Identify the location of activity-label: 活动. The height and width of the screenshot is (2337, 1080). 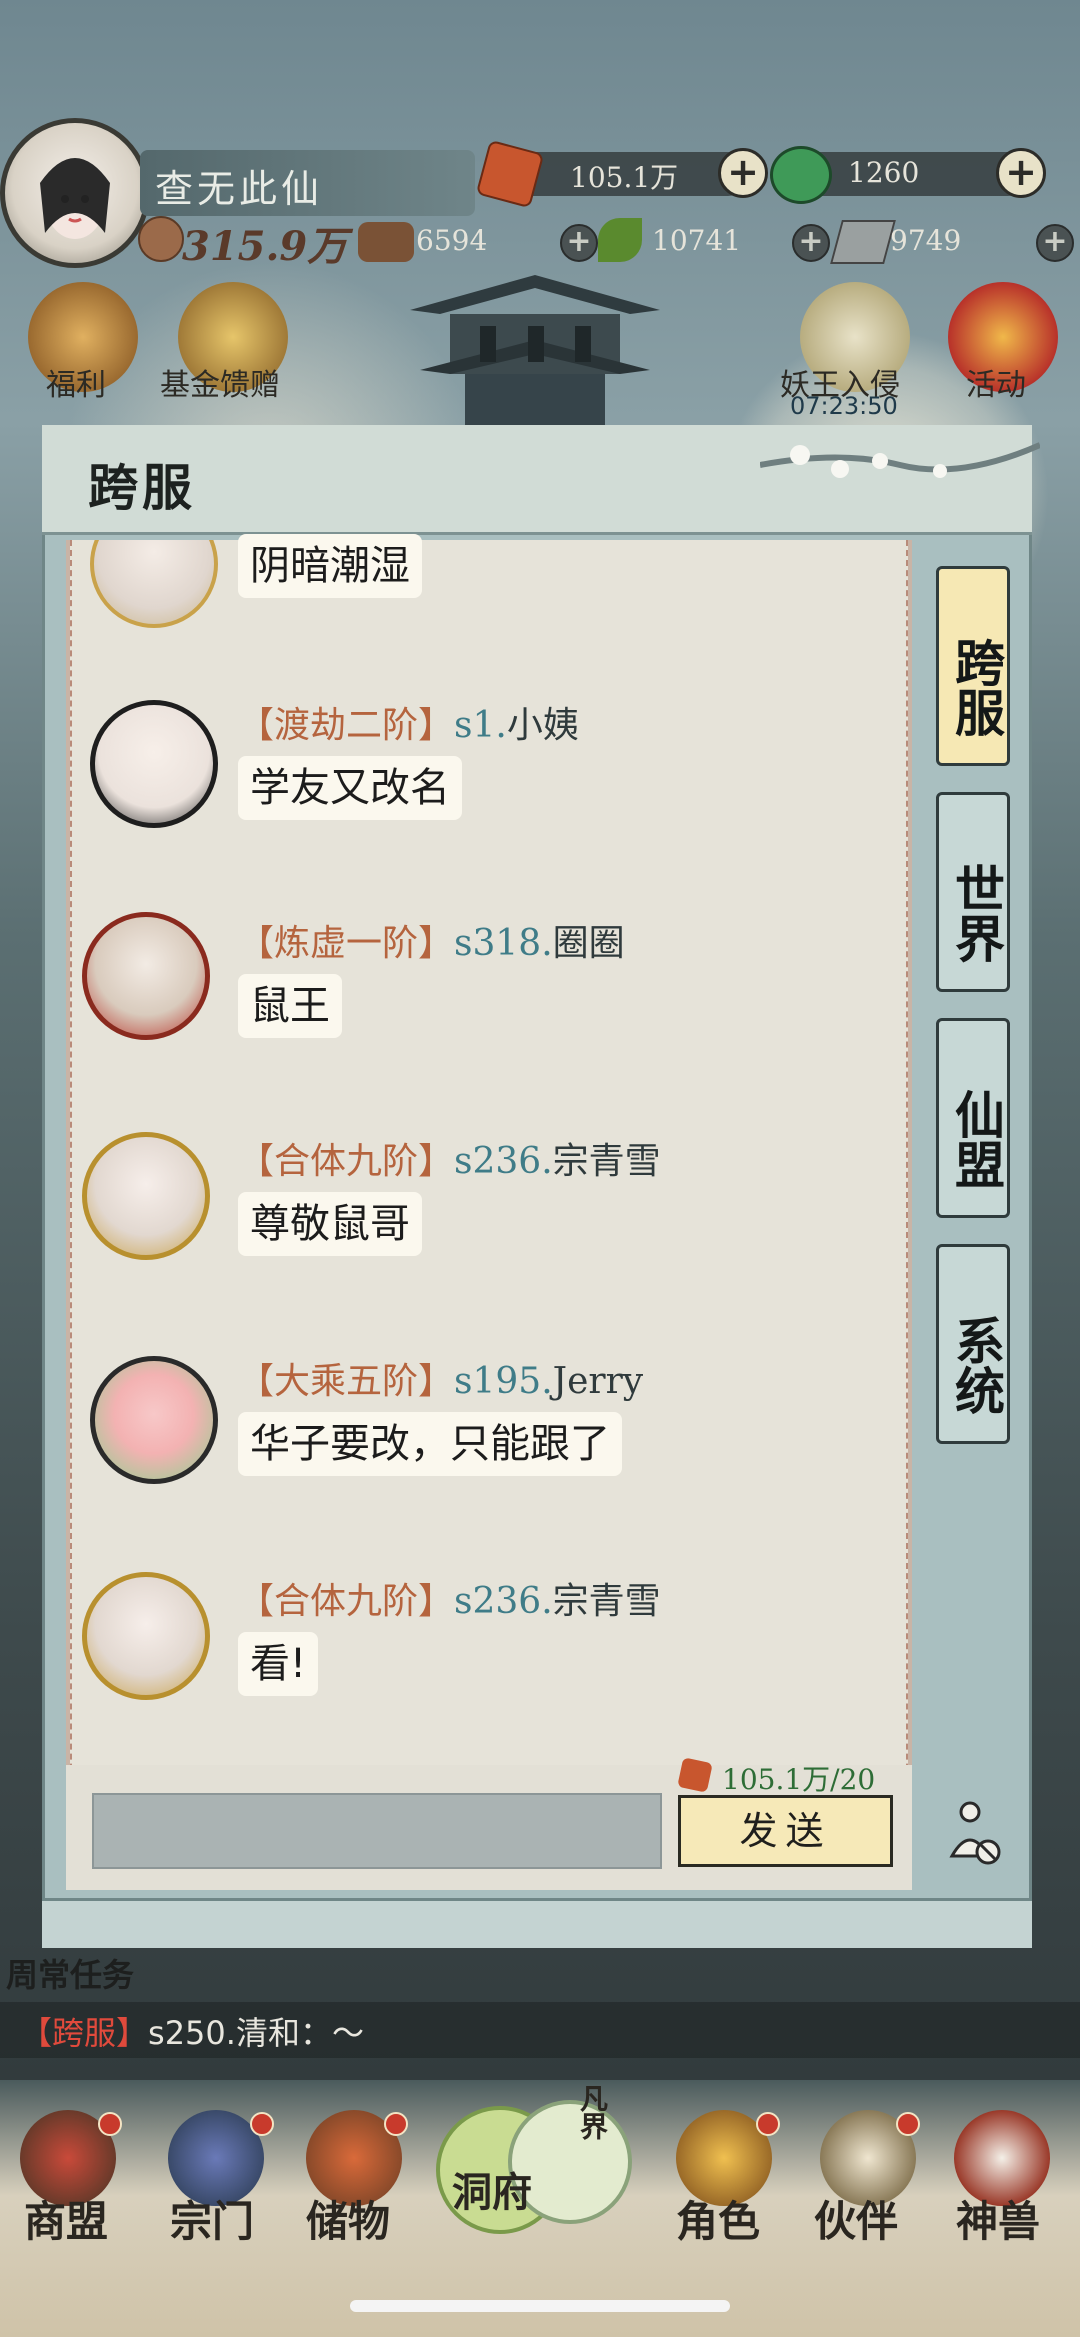
(996, 385).